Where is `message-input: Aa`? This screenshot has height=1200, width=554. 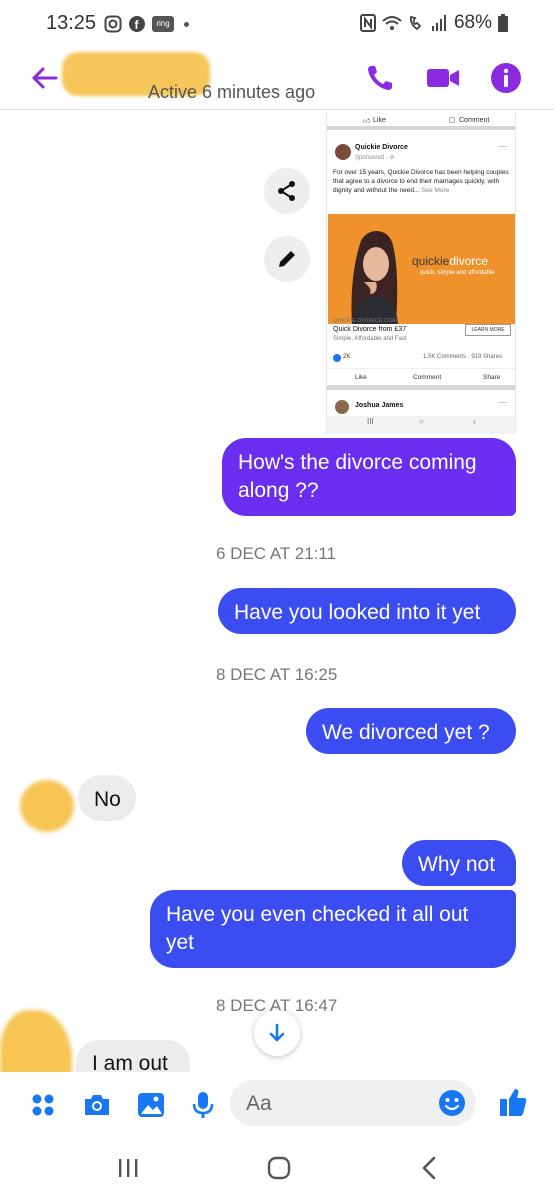
message-input: Aa is located at coordinates (353, 1103).